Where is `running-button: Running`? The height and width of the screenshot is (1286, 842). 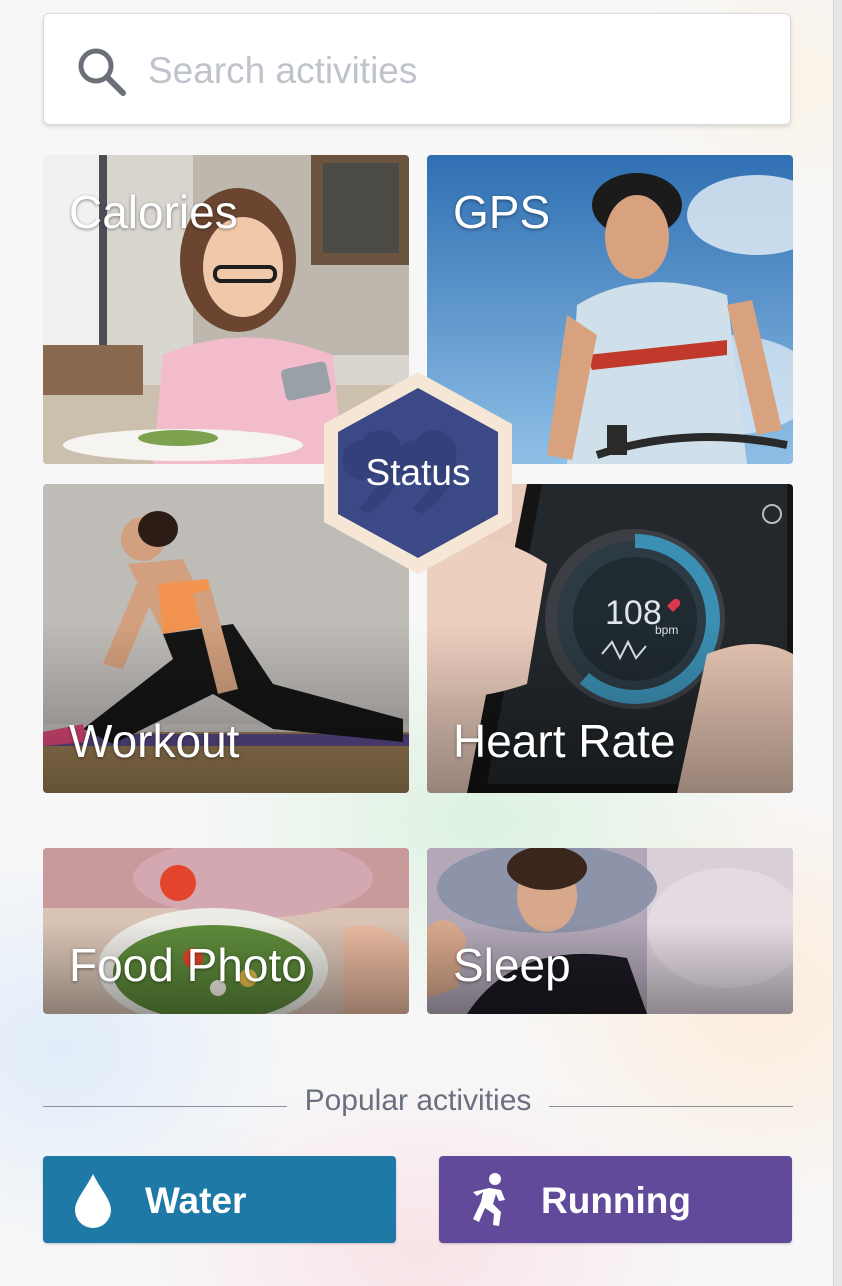
running-button: Running is located at coordinates (615, 1199).